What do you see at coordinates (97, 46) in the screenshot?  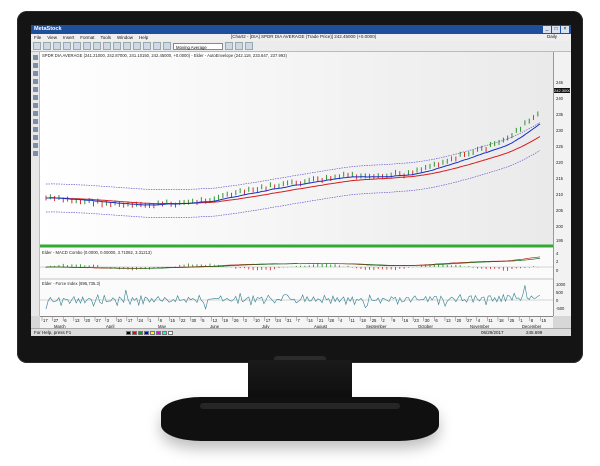 I see `cursor-icon` at bounding box center [97, 46].